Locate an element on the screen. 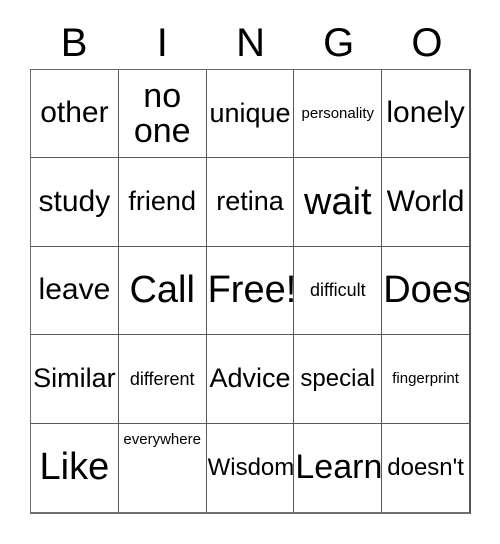 The image size is (500, 544). bingo-cell: doesn't is located at coordinates (425, 468).